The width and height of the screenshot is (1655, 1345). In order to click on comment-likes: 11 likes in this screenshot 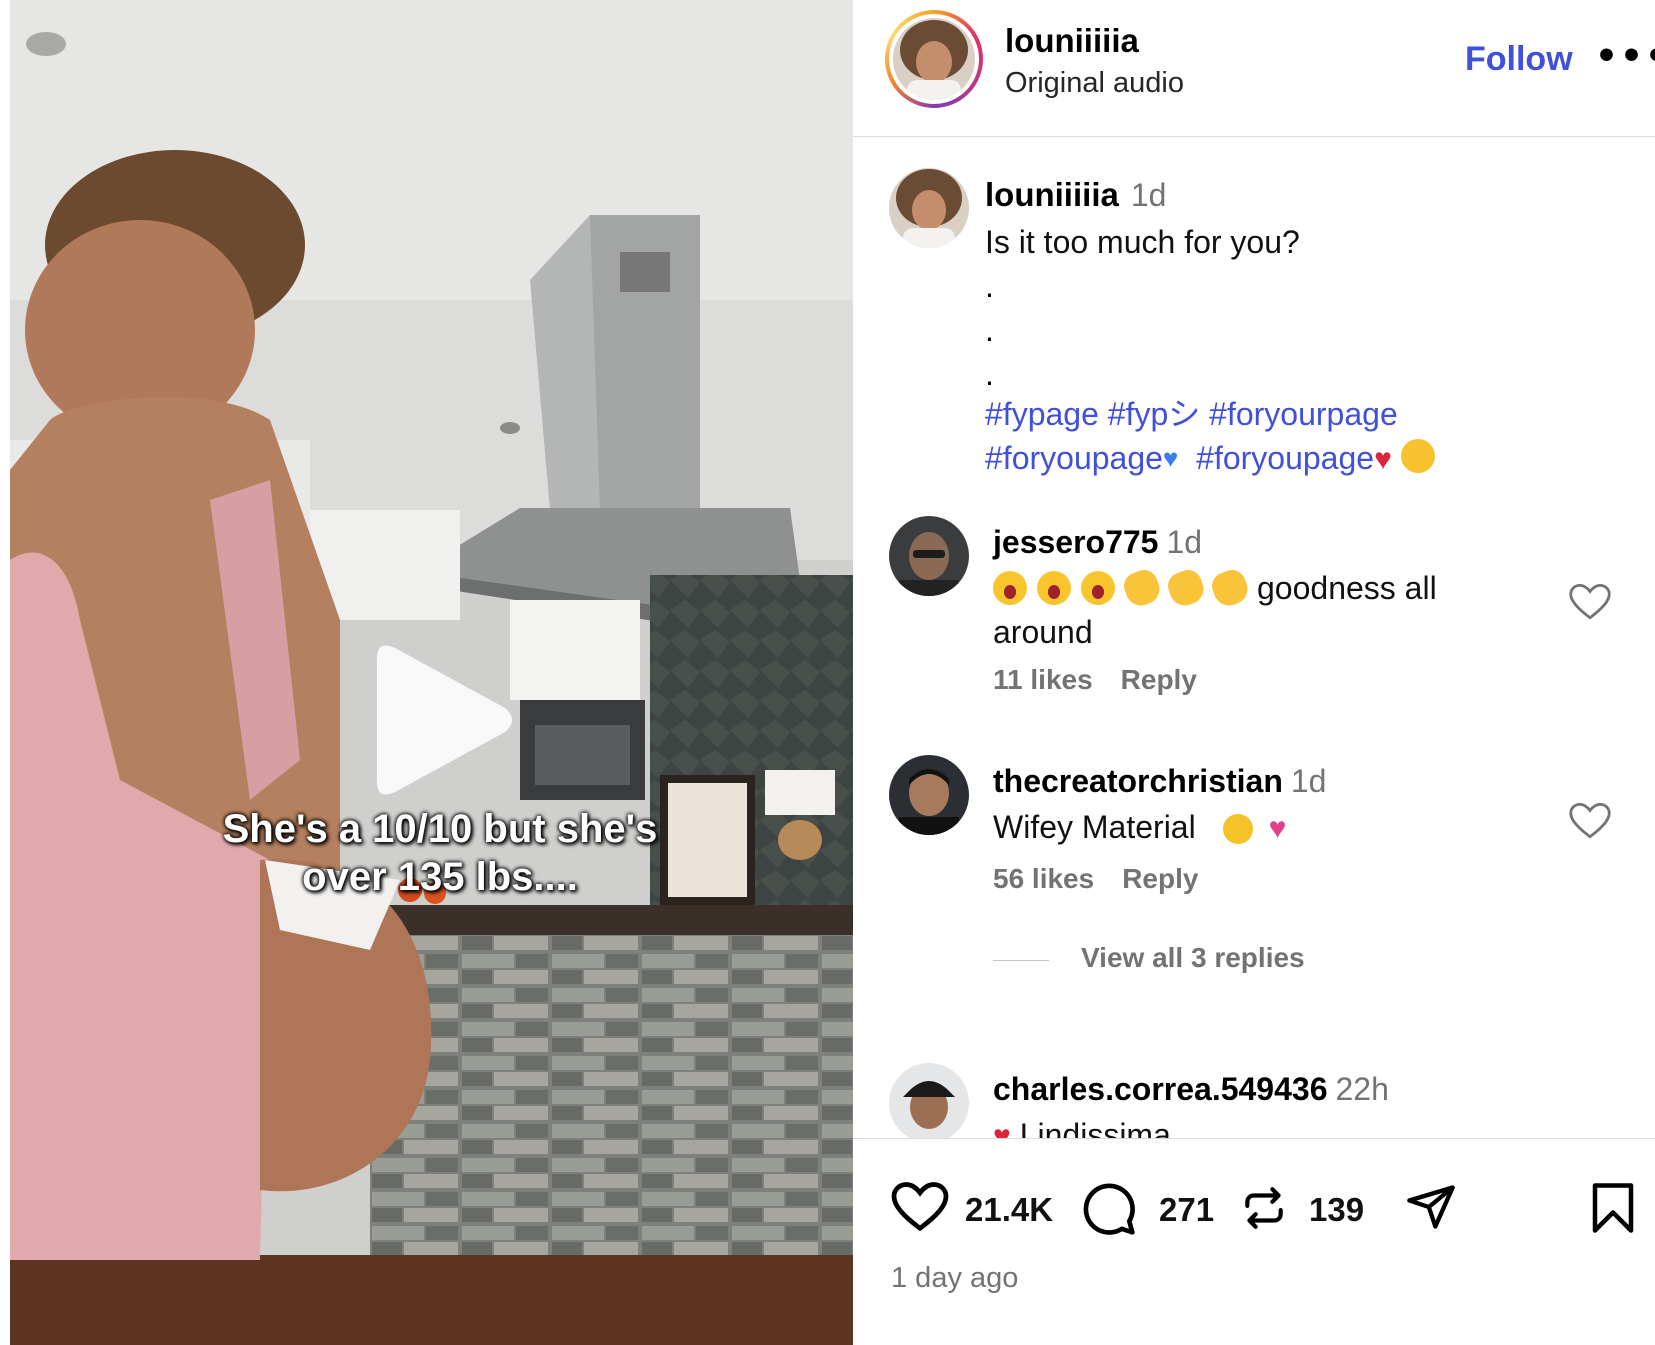, I will do `click(1043, 679)`.